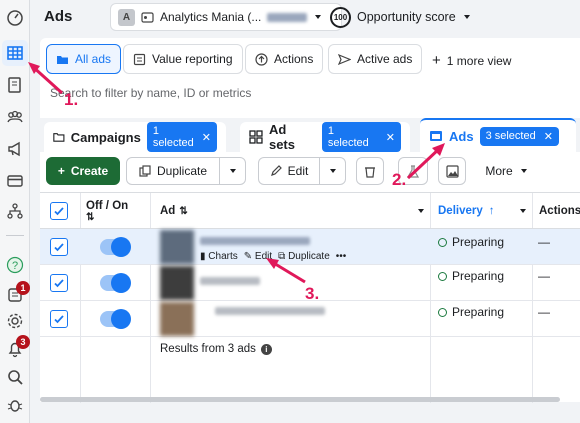 The height and width of the screenshot is (423, 580). I want to click on annotation-1: 1., so click(71, 99).